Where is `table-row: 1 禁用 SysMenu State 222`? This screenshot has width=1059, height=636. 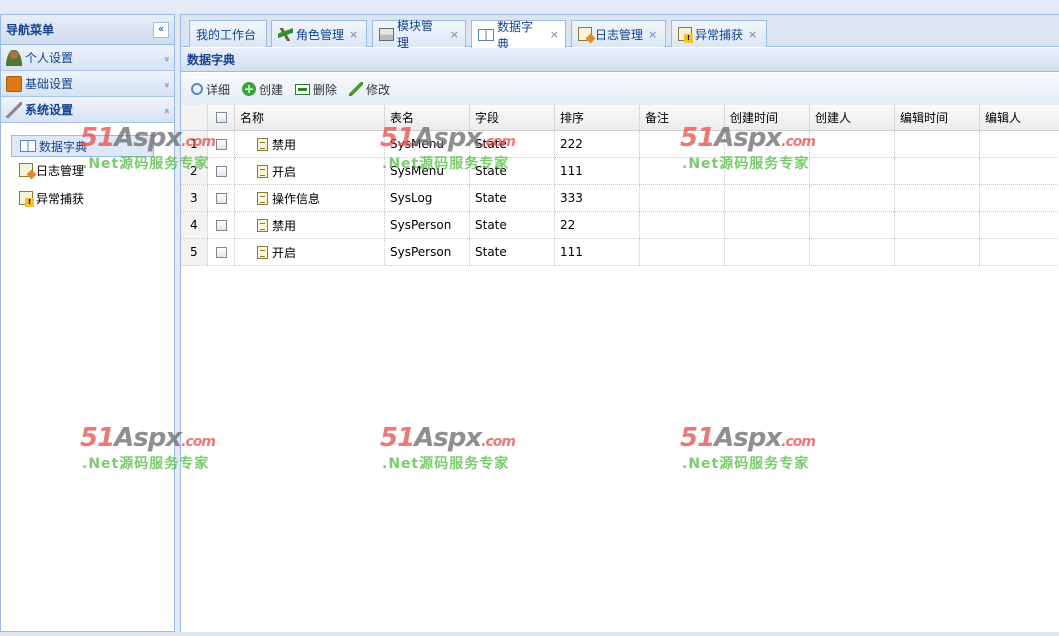 table-row: 1 禁用 SysMenu State 222 is located at coordinates (620, 144).